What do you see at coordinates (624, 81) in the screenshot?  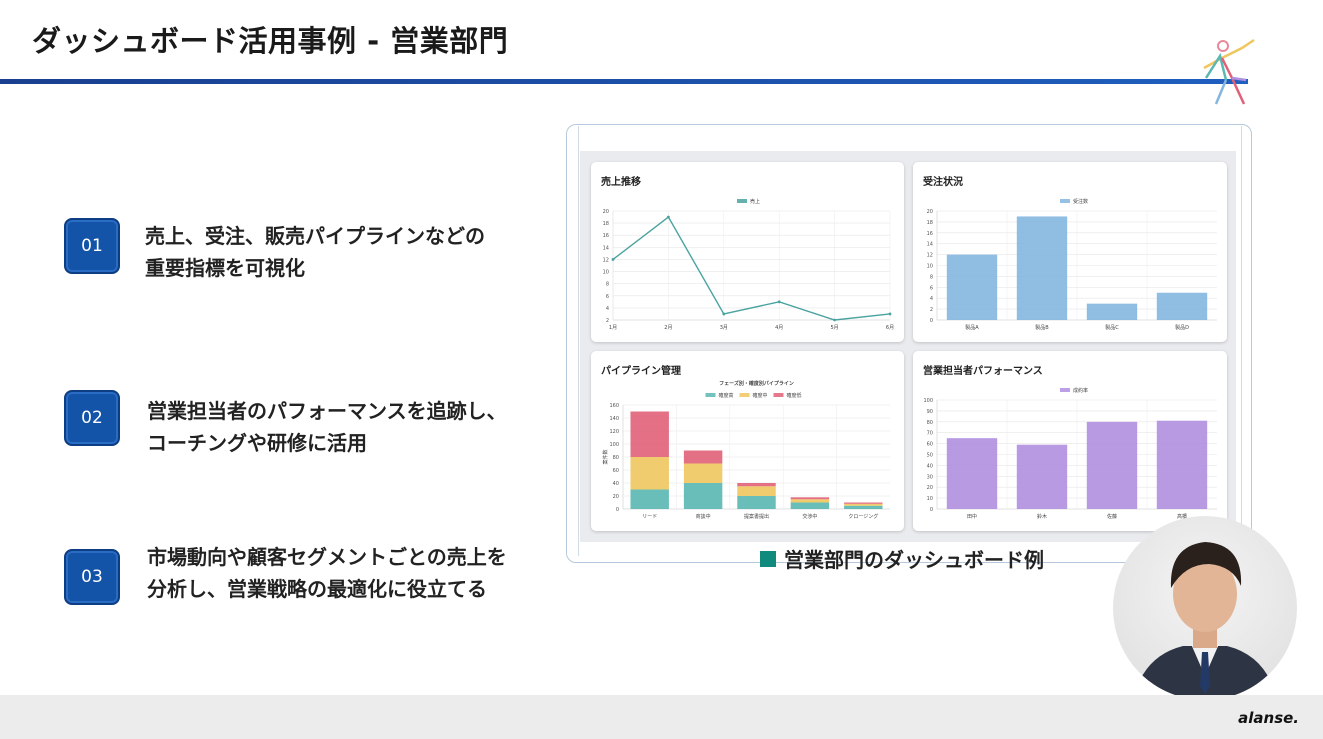 I see `title-underline` at bounding box center [624, 81].